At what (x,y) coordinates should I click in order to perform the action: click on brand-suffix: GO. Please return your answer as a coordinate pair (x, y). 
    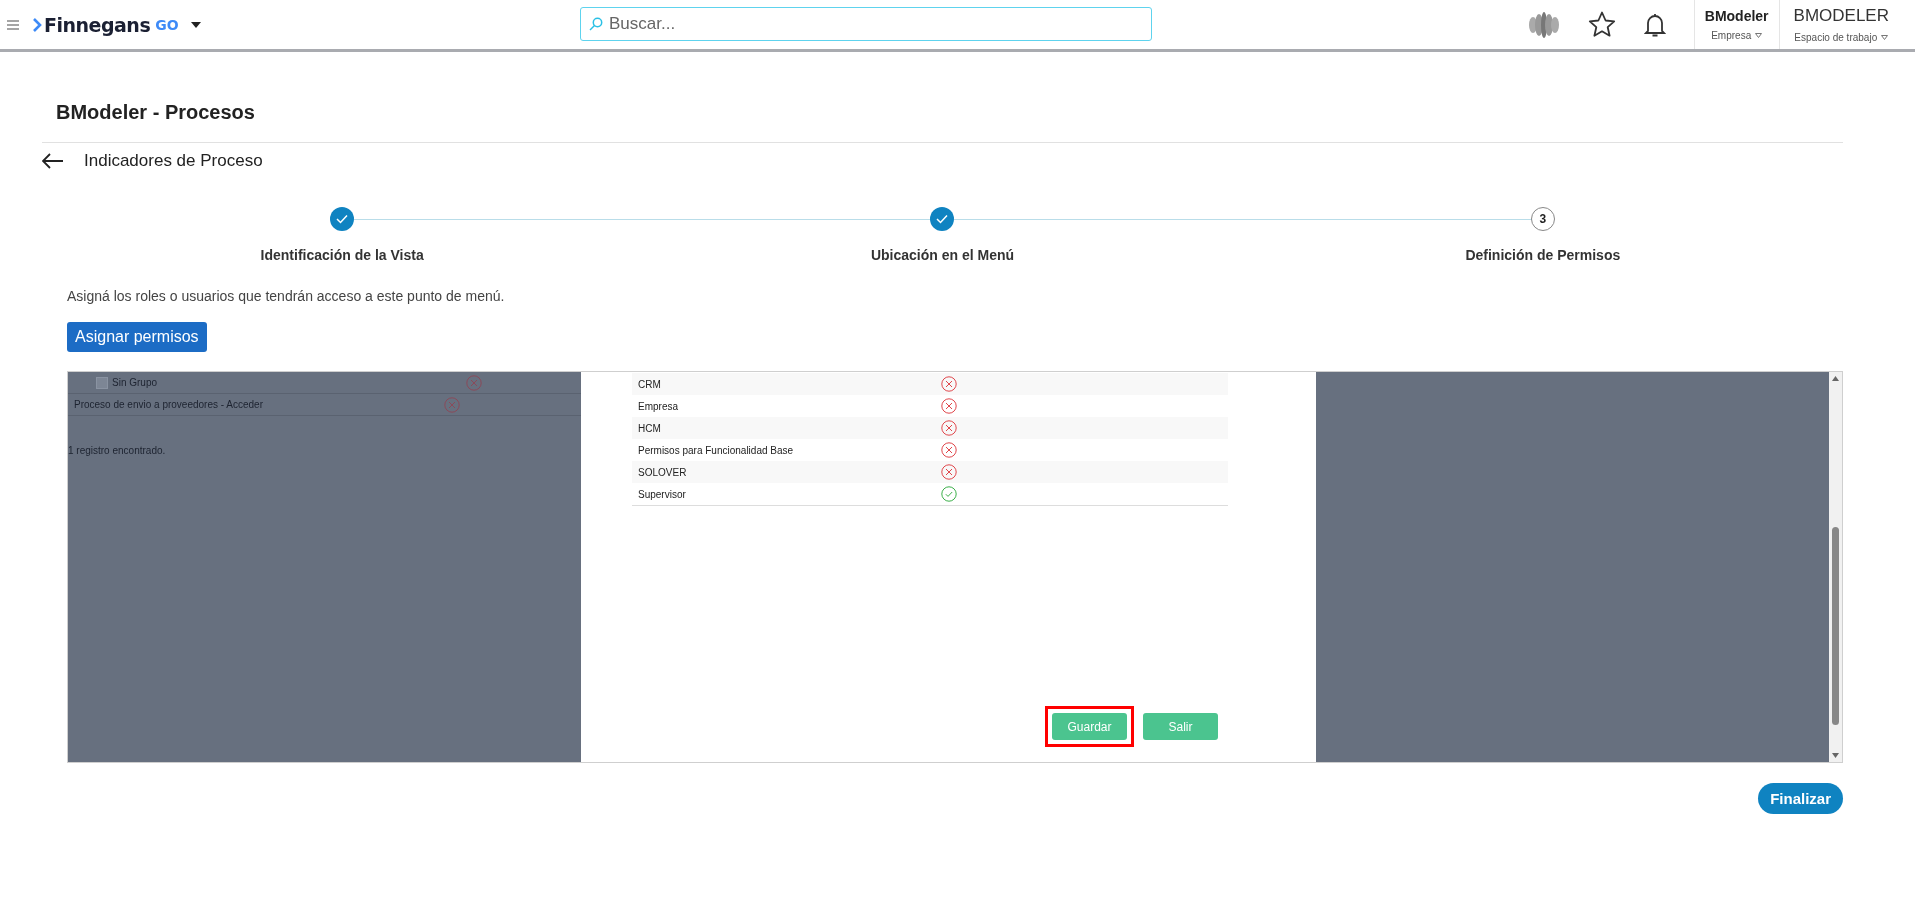
    Looking at the image, I should click on (167, 24).